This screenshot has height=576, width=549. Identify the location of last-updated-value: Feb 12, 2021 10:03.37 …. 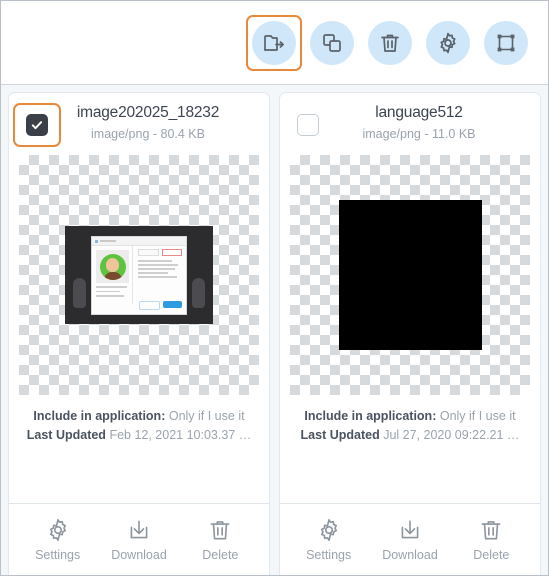
(180, 435).